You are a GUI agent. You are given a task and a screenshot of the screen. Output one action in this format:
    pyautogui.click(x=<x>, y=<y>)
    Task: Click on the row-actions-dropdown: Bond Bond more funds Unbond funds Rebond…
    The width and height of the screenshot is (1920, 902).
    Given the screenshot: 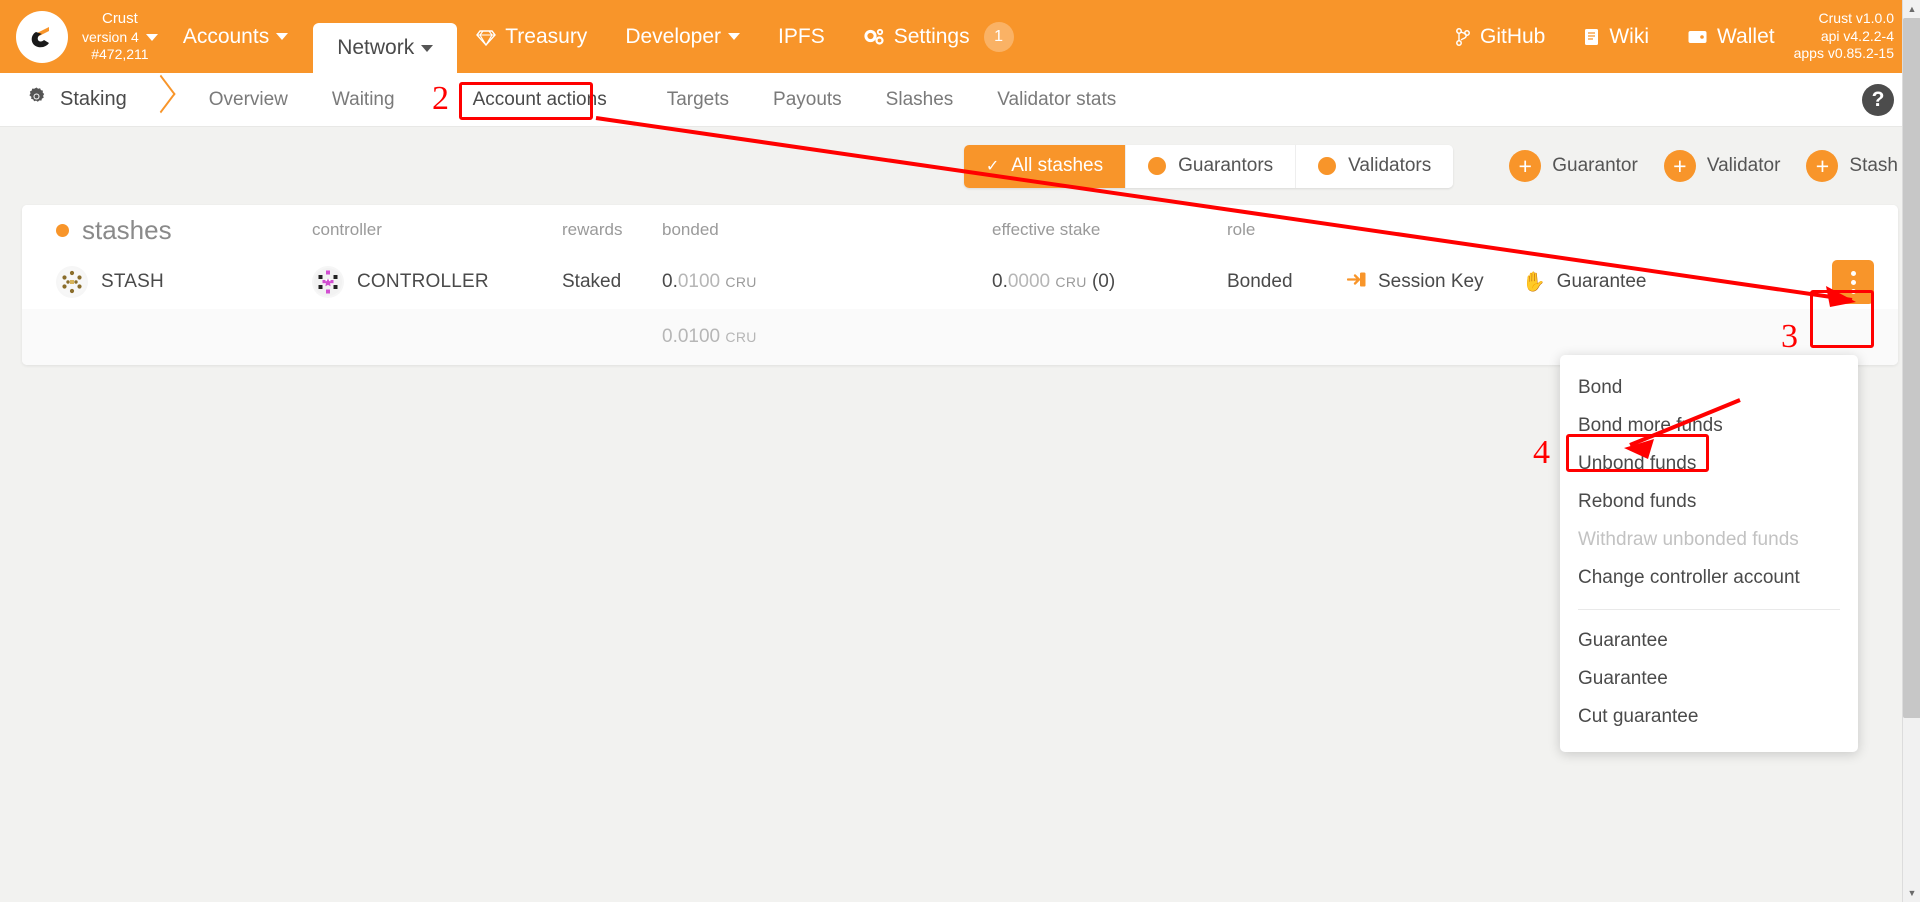 What is the action you would take?
    pyautogui.click(x=1709, y=553)
    